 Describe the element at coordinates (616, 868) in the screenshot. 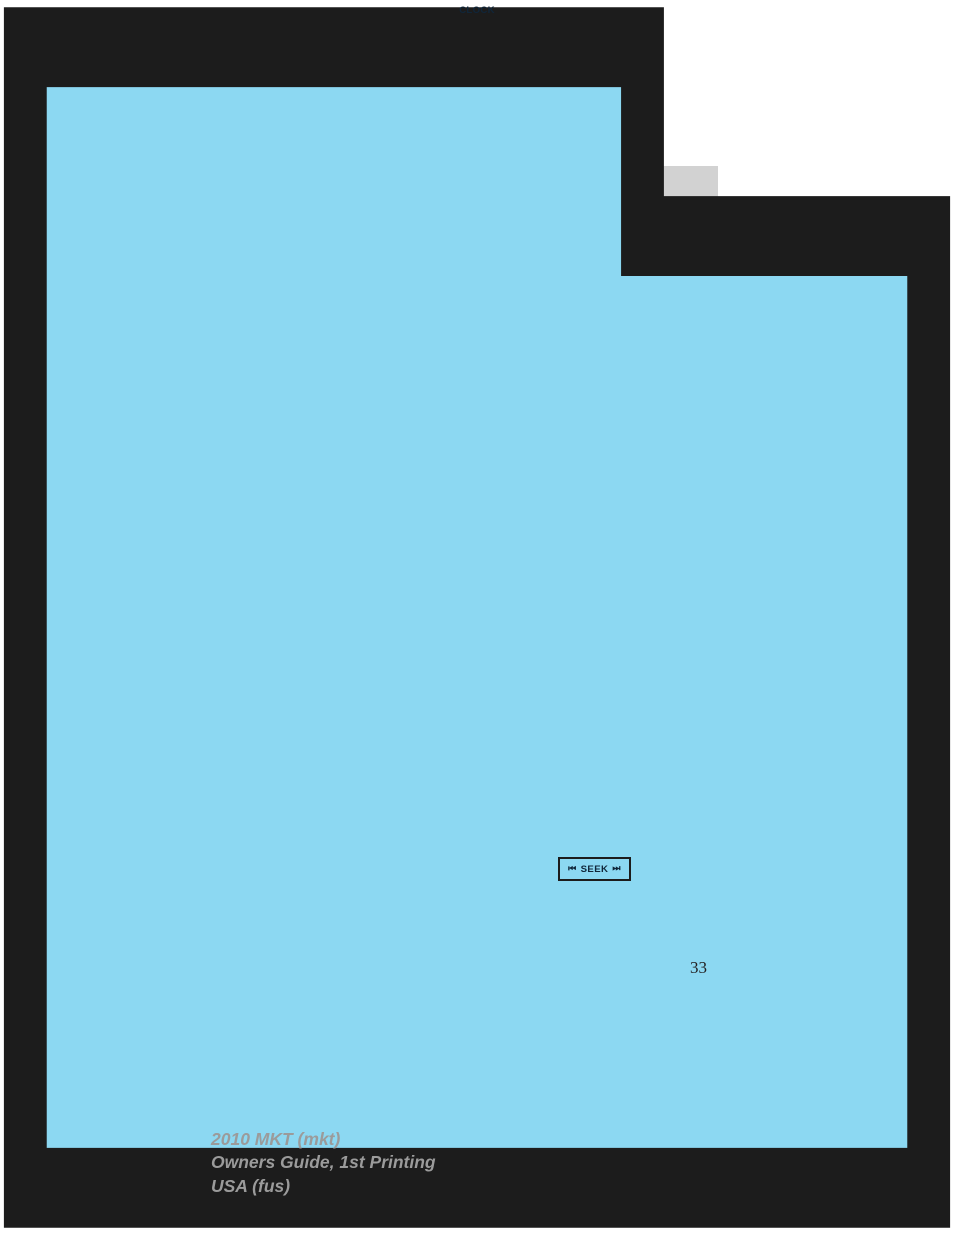

I see `seek-next-icon: ⏭` at that location.